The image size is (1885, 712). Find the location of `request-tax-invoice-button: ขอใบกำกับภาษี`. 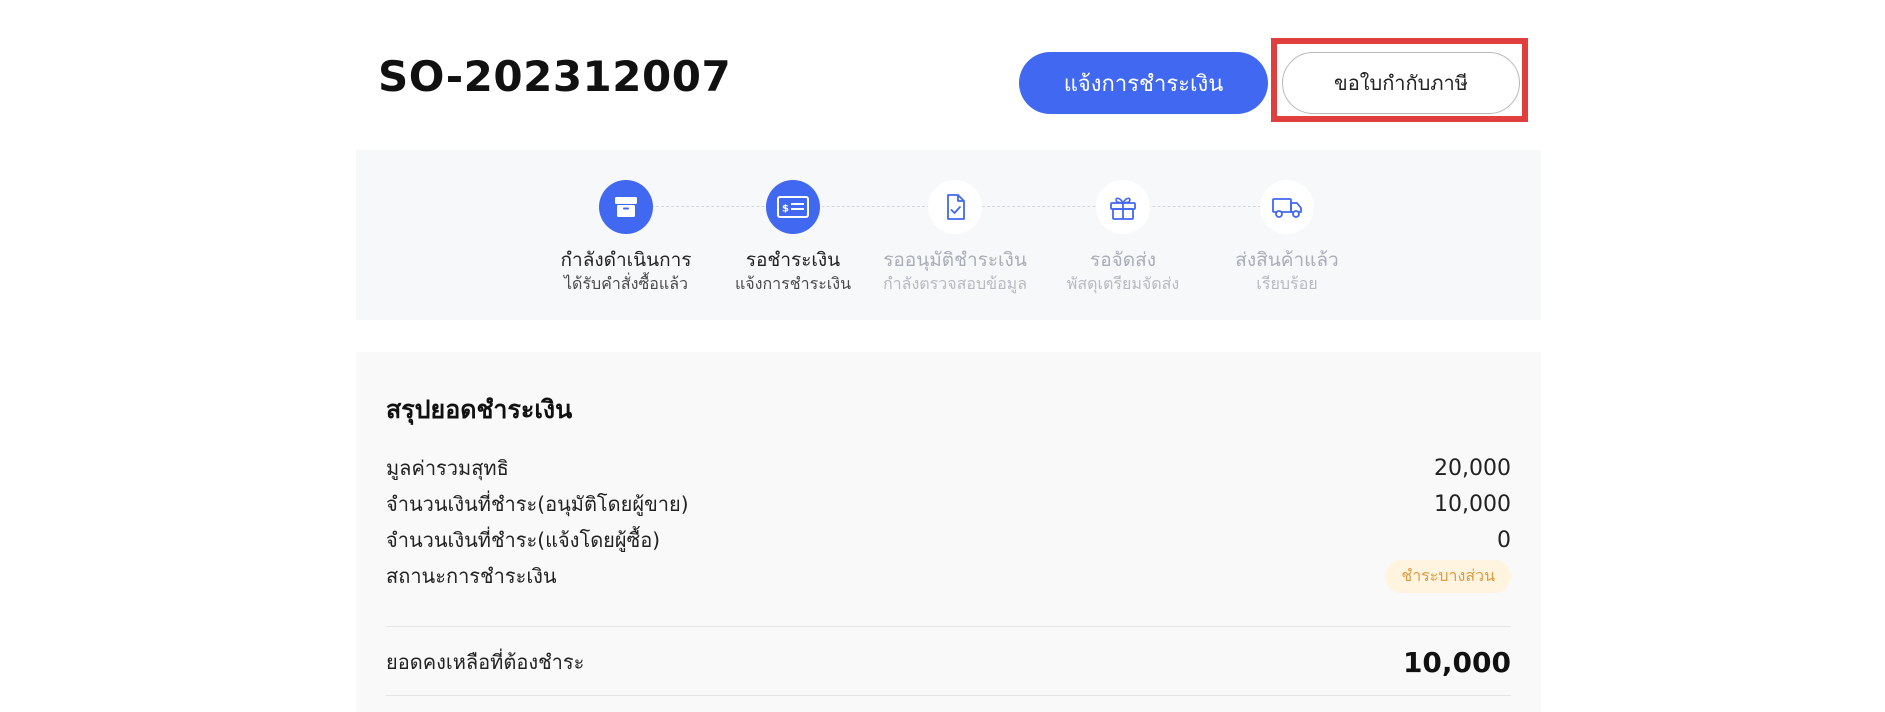

request-tax-invoice-button: ขอใบกำกับภาษี is located at coordinates (1401, 83).